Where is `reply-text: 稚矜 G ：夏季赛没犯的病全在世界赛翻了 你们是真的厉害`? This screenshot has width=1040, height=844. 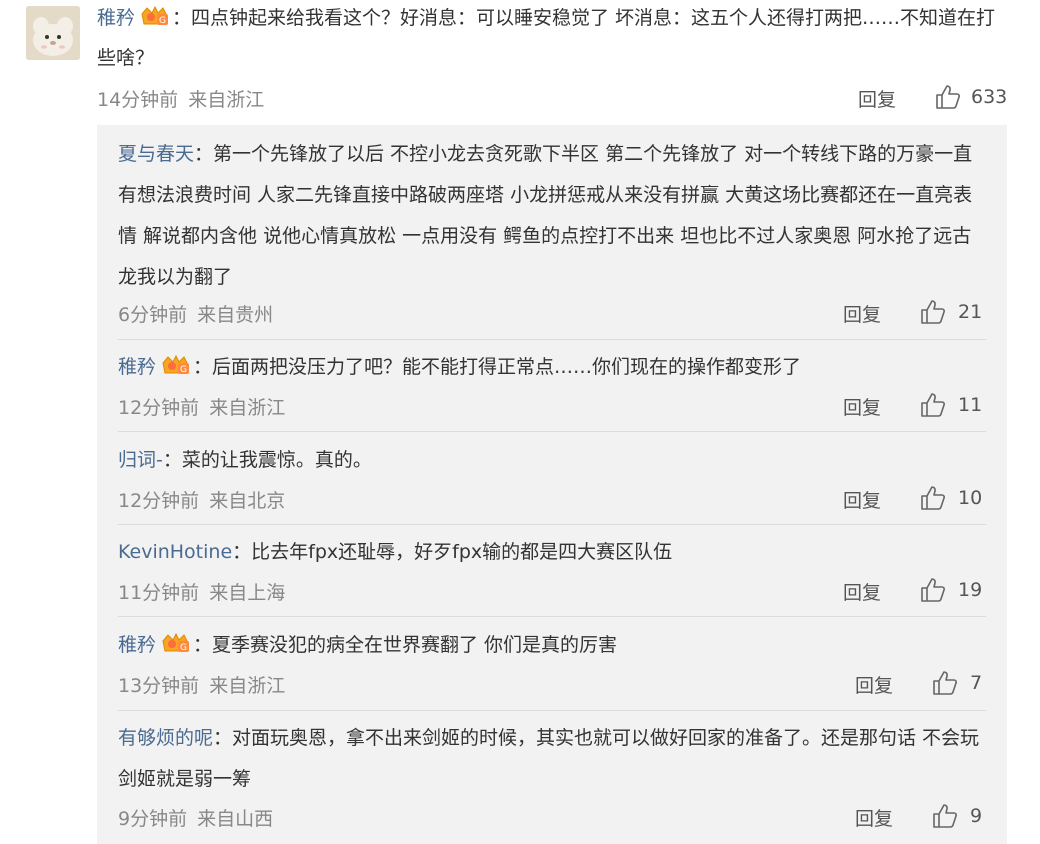
reply-text: 稚矜 G ：夏季赛没犯的病全在世界赛翻了 你们是真的厉害 is located at coordinates (553, 645).